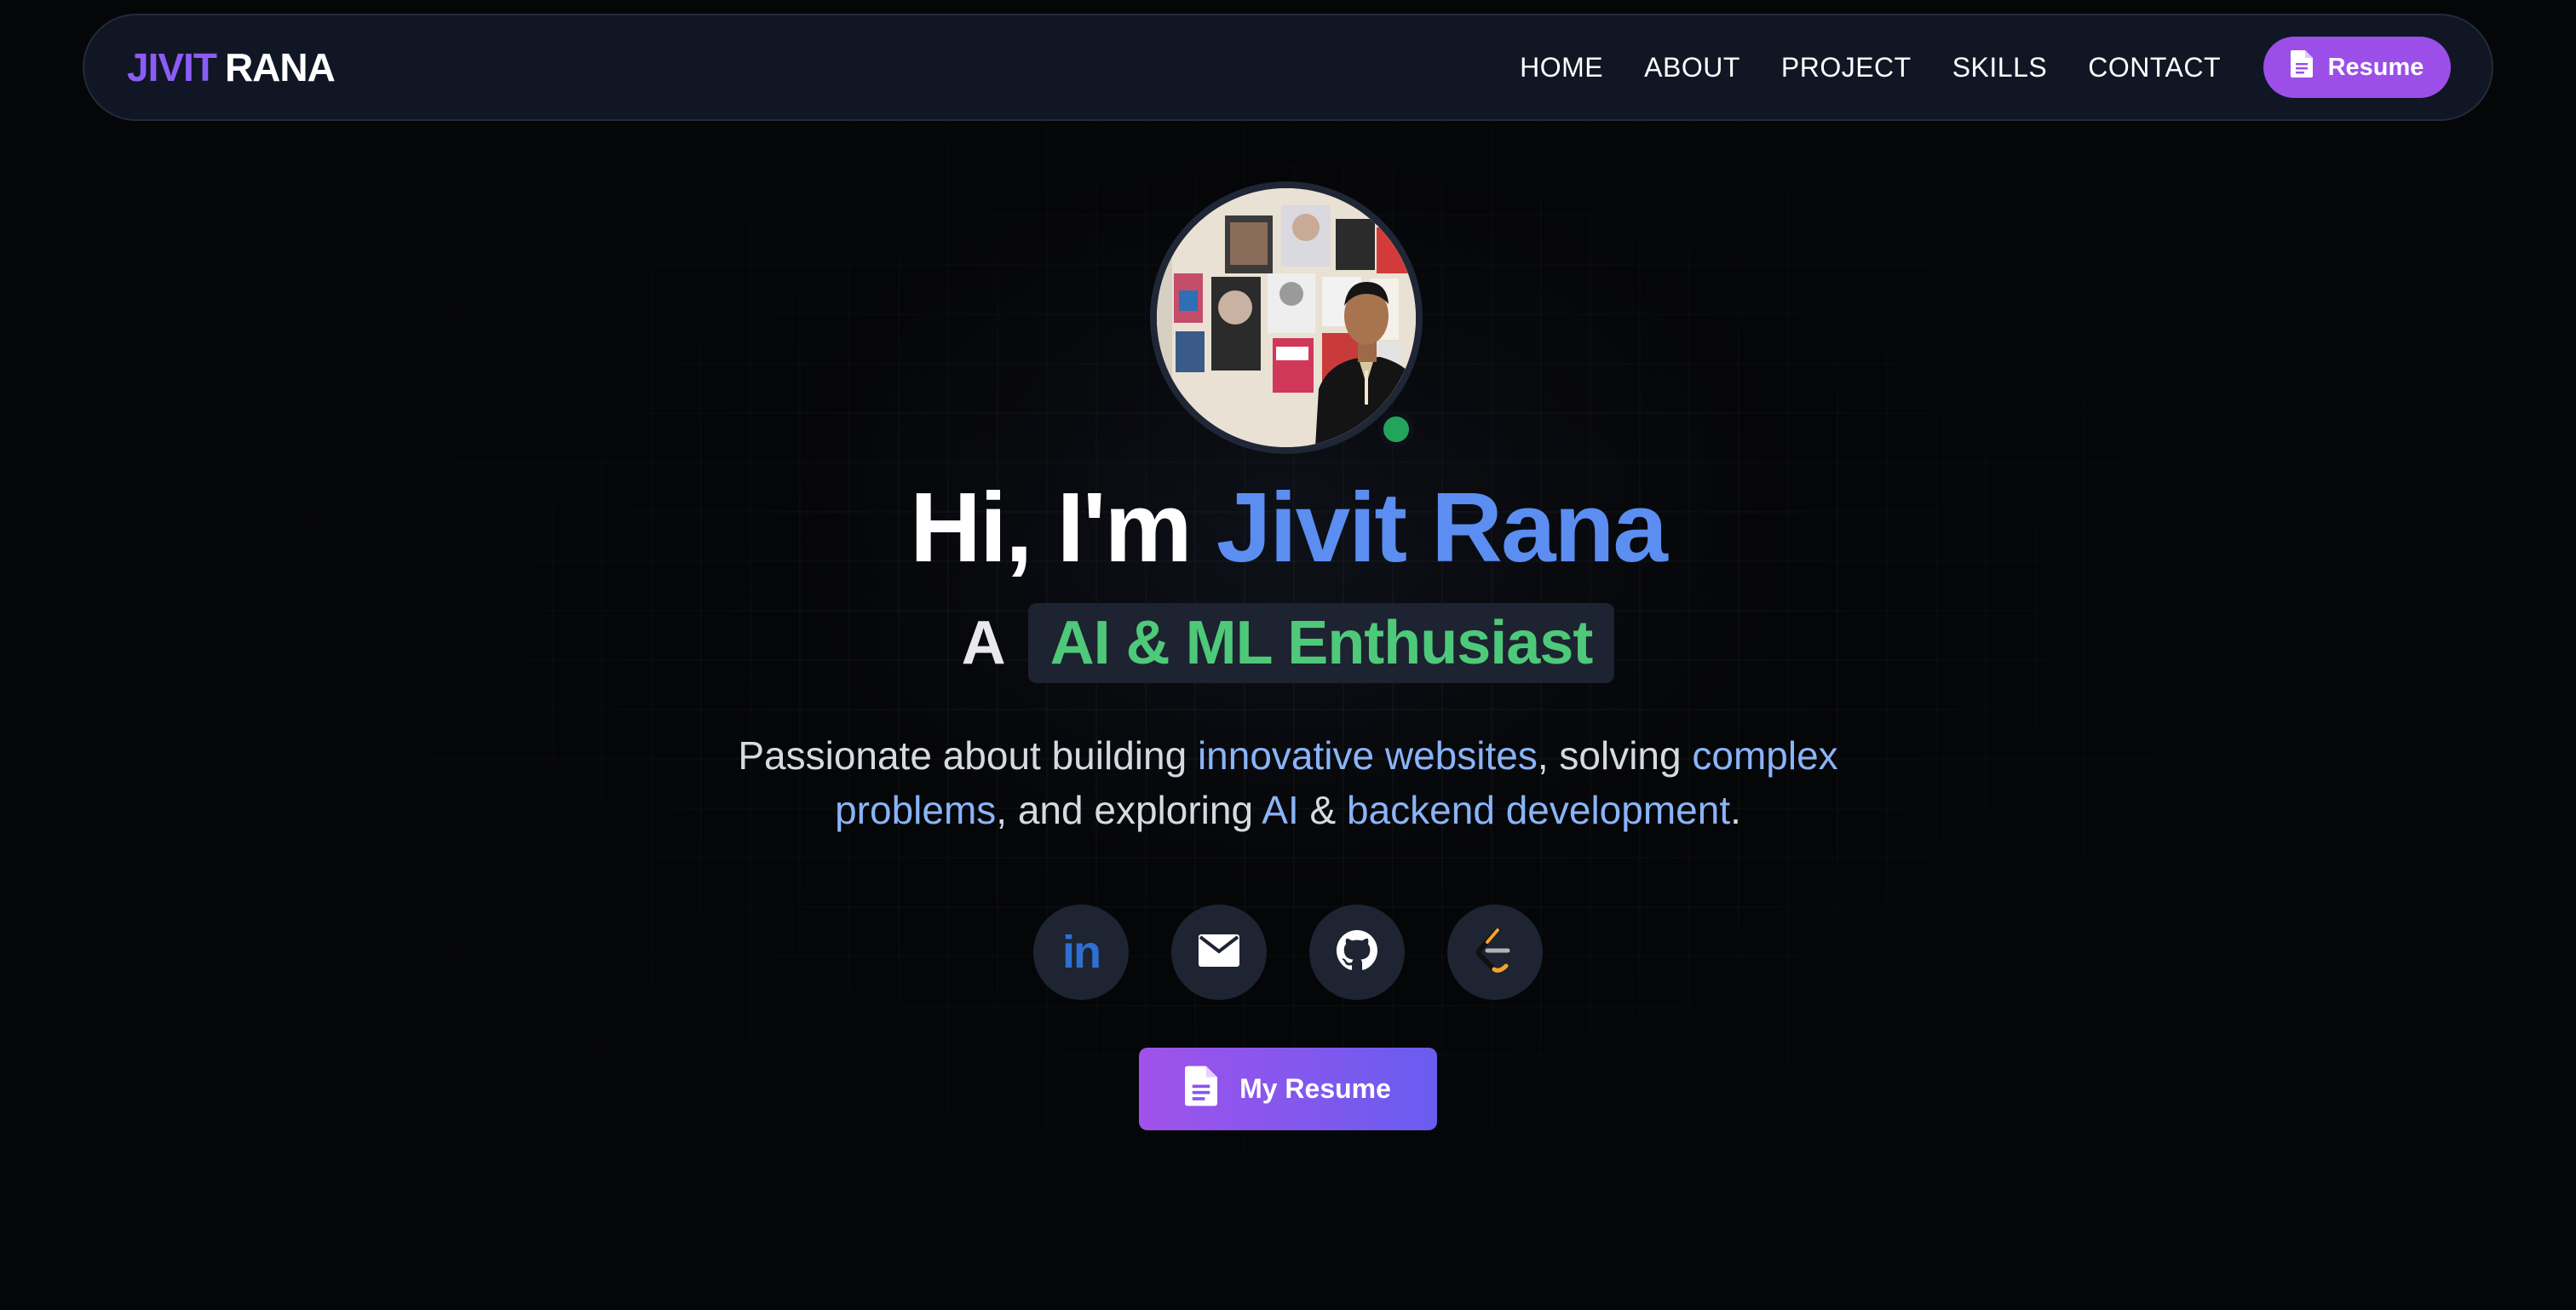 The height and width of the screenshot is (1310, 2576). What do you see at coordinates (1396, 429) in the screenshot?
I see `online-status-dot` at bounding box center [1396, 429].